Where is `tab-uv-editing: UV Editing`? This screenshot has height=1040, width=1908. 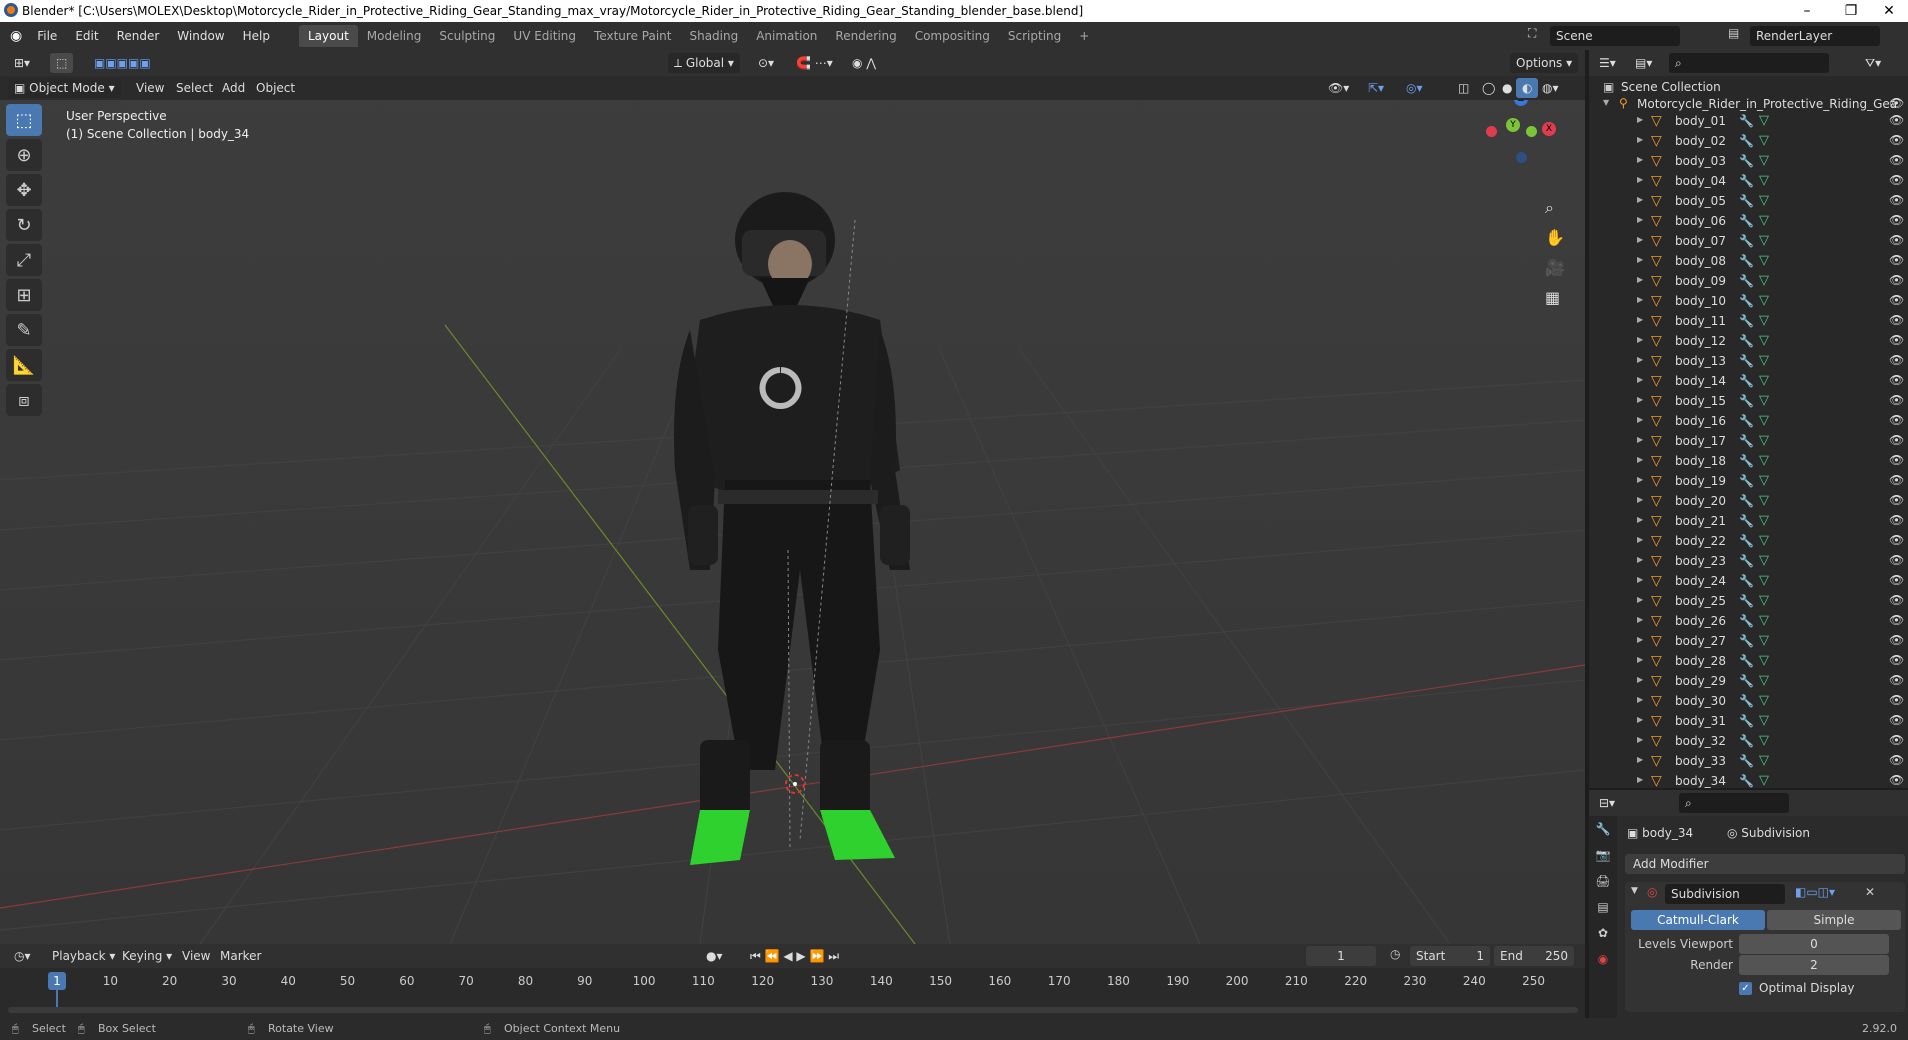 tab-uv-editing: UV Editing is located at coordinates (544, 36).